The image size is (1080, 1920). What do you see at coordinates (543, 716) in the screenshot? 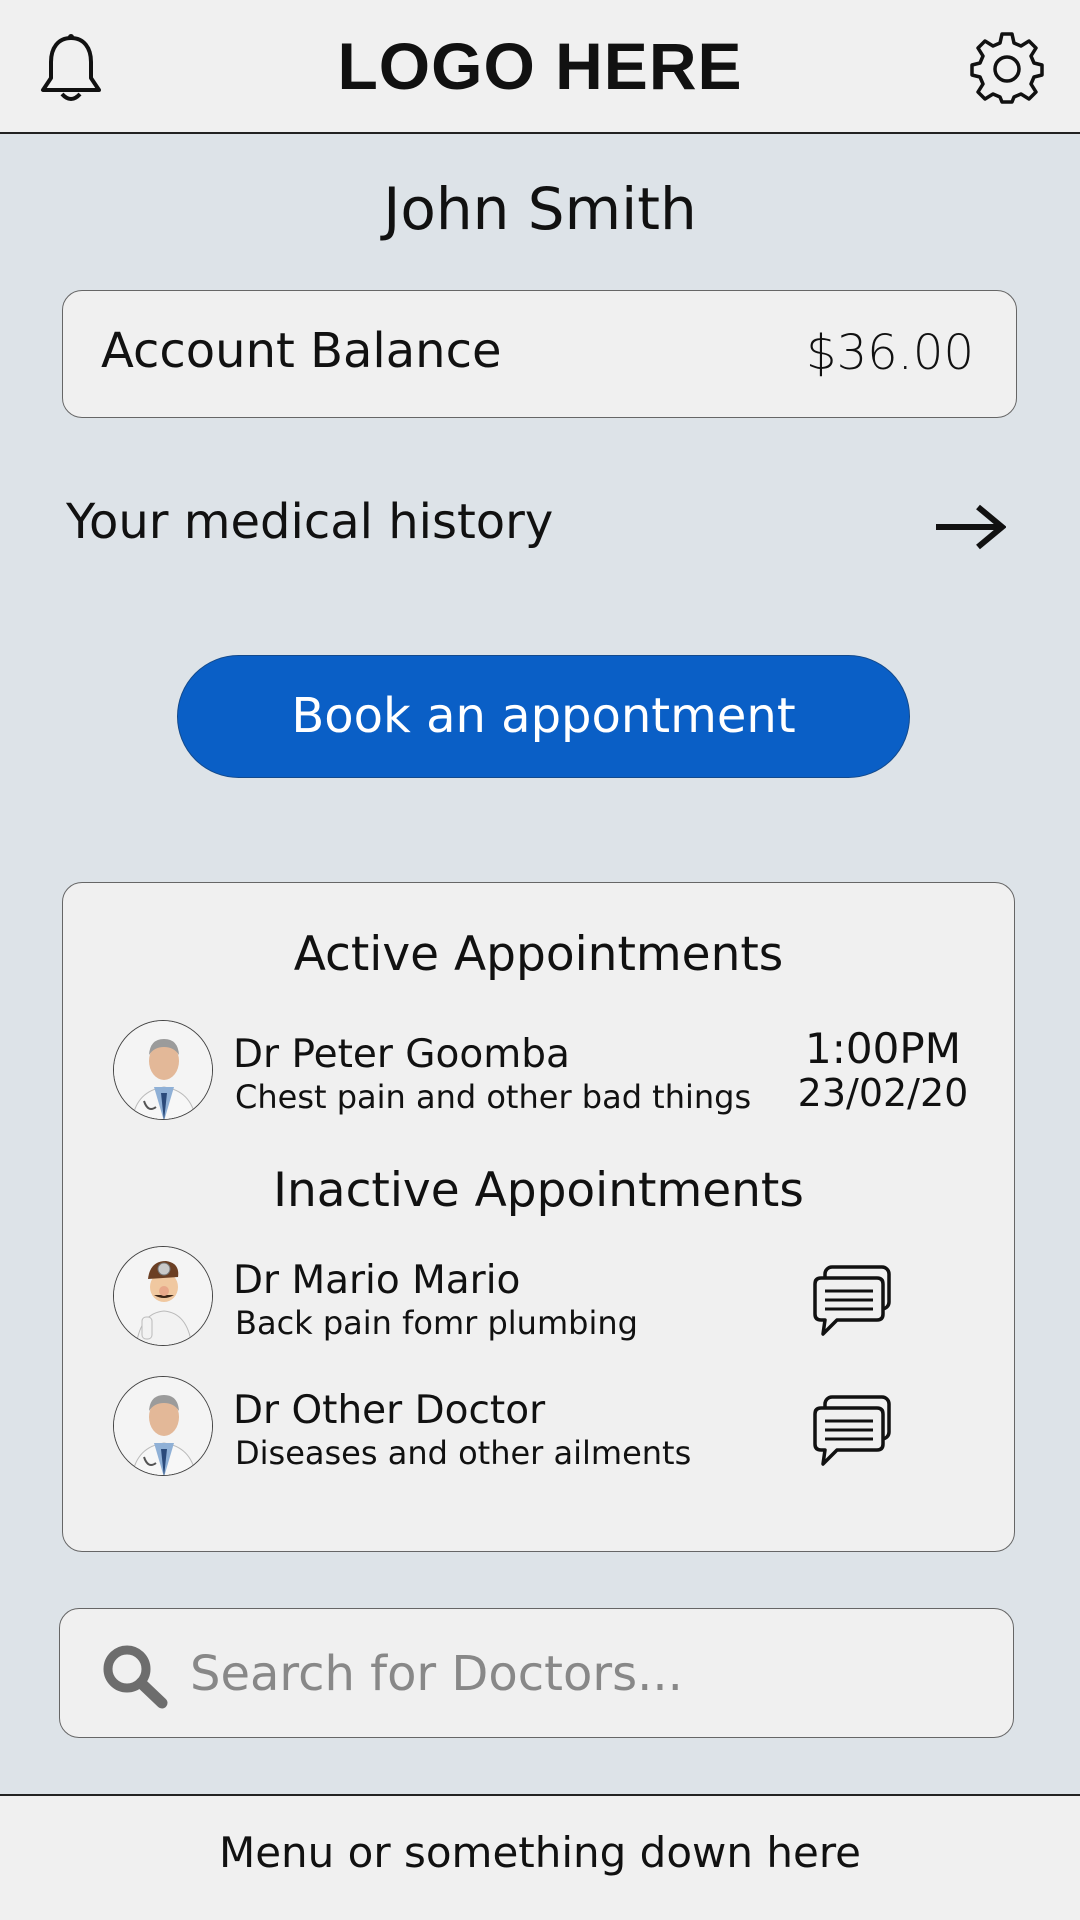
I see `book-appointment-button: Book an appontment` at bounding box center [543, 716].